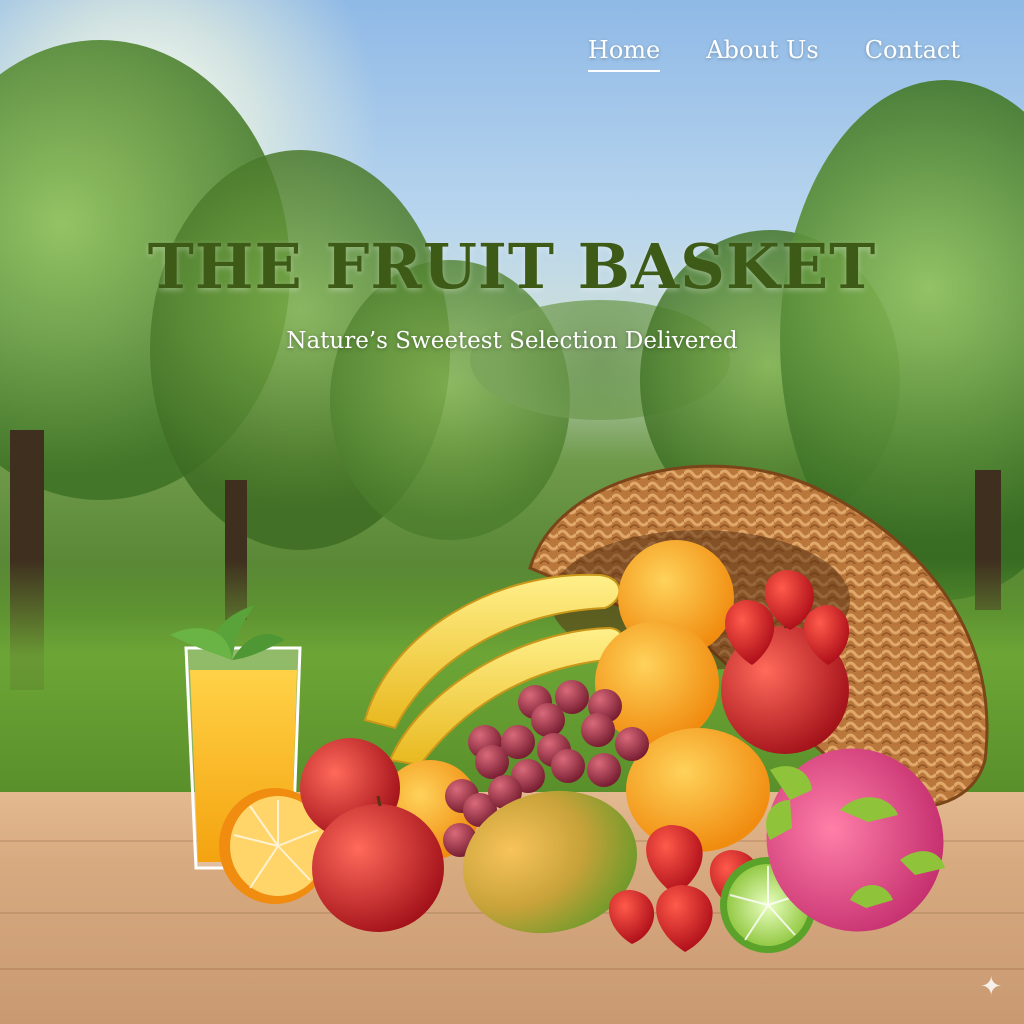 This screenshot has width=1024, height=1024. What do you see at coordinates (512, 266) in the screenshot?
I see `hero-title: THE FRUIT BASKET` at bounding box center [512, 266].